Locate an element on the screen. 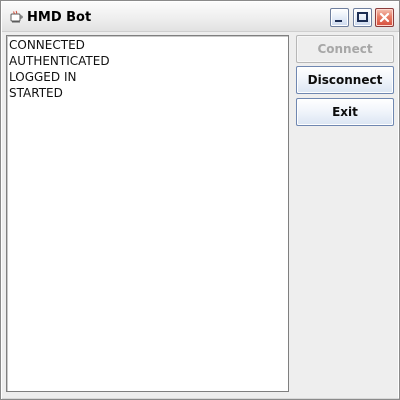  title-bar: HMD Bot is located at coordinates (200, 17).